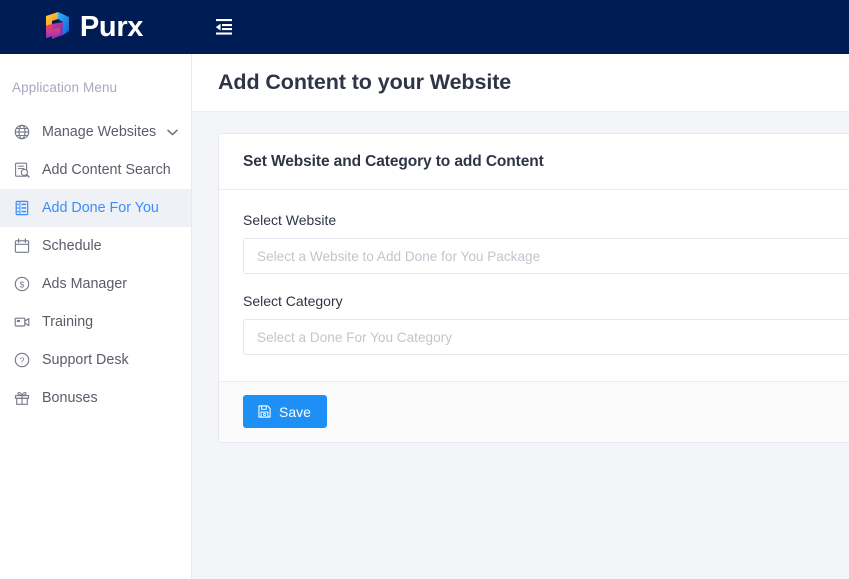 This screenshot has height=579, width=849. Describe the element at coordinates (534, 411) in the screenshot. I see `card-footer: Save` at that location.